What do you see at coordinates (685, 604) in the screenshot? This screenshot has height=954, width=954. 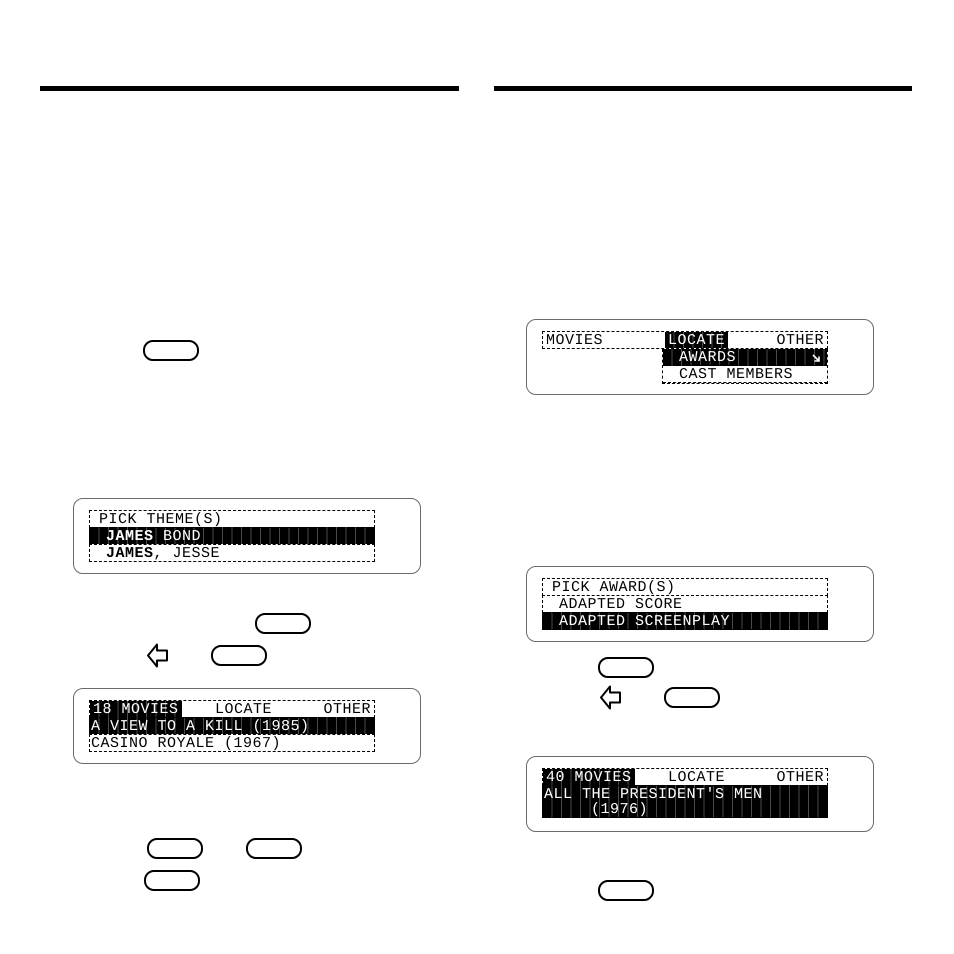 I see `list-option: ADAPTED SCORE` at bounding box center [685, 604].